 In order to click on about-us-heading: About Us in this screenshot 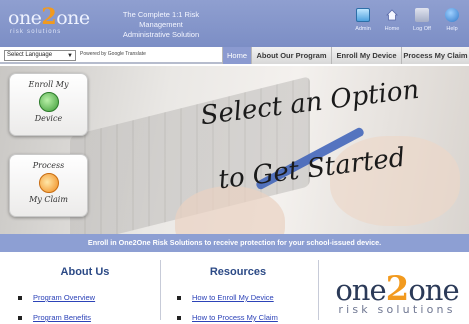, I will do `click(85, 272)`.